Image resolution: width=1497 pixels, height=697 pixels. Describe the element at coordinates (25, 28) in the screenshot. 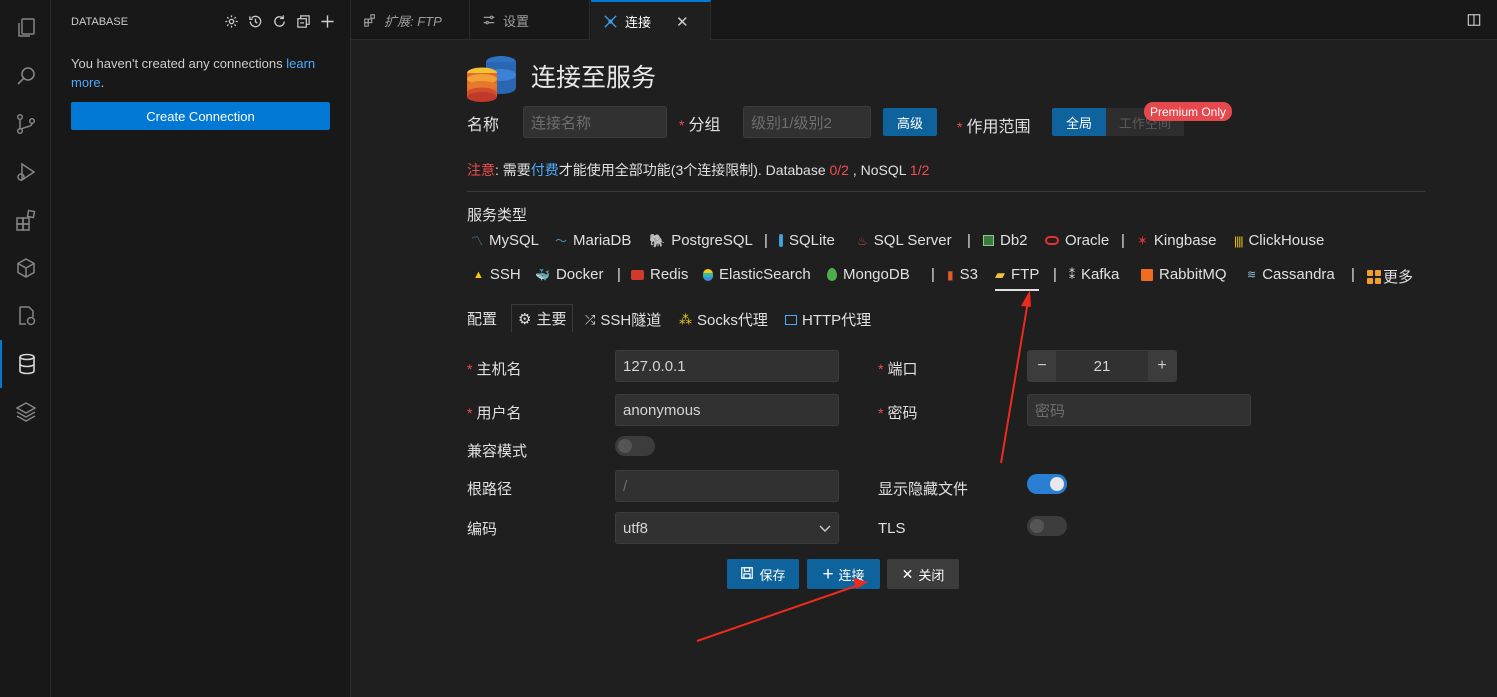

I see `explorer-icon` at that location.